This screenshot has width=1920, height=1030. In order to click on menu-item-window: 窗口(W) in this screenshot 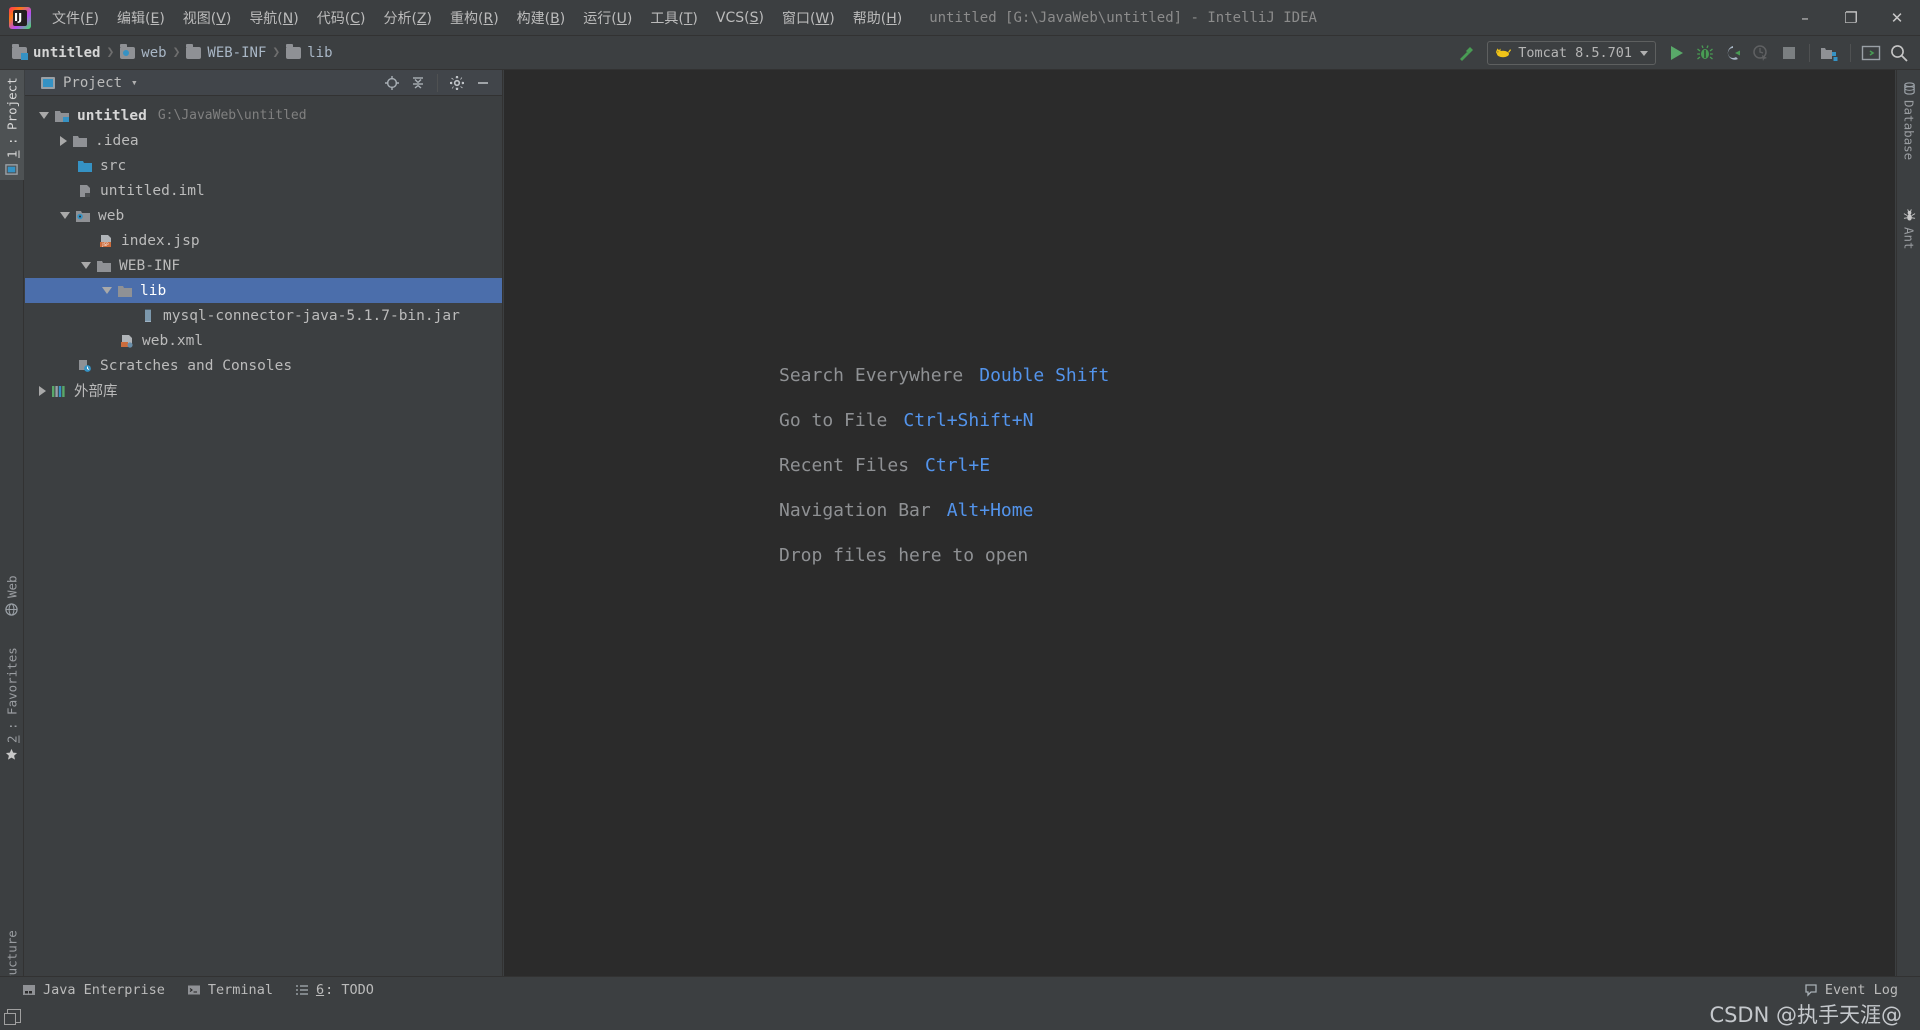, I will do `click(808, 18)`.